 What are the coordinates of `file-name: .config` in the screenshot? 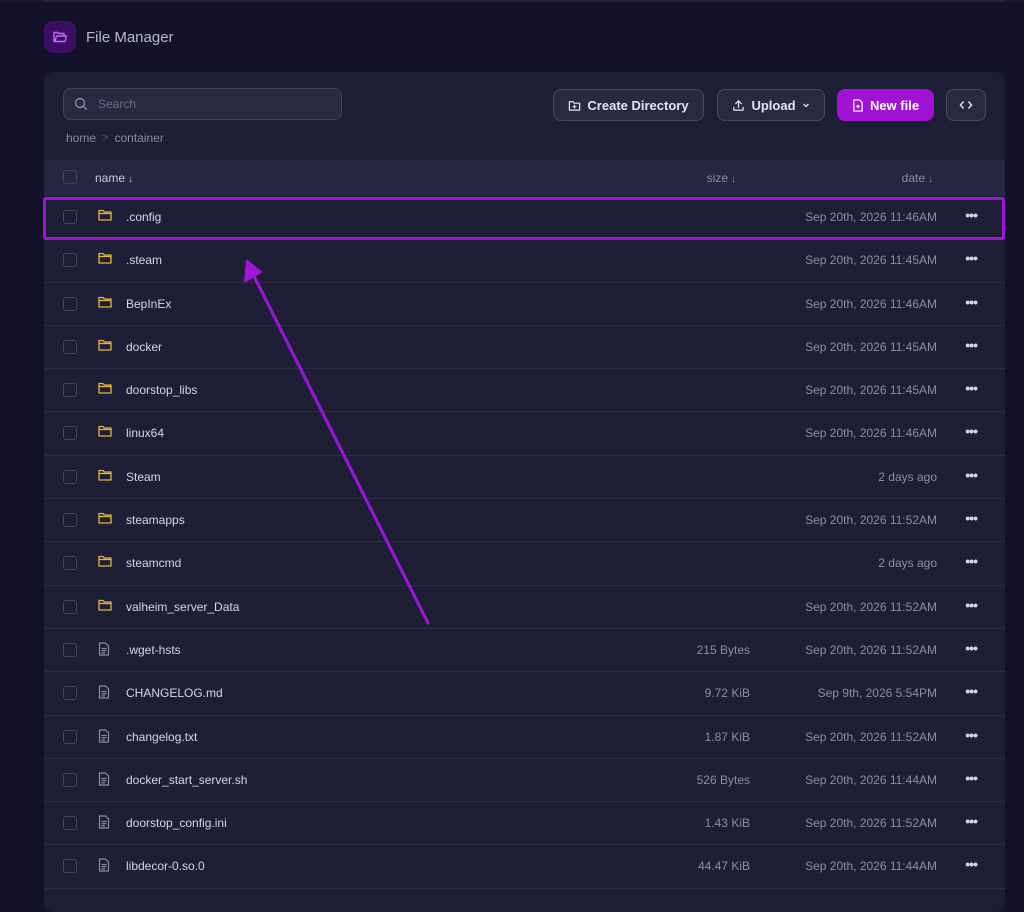 It's located at (143, 217).